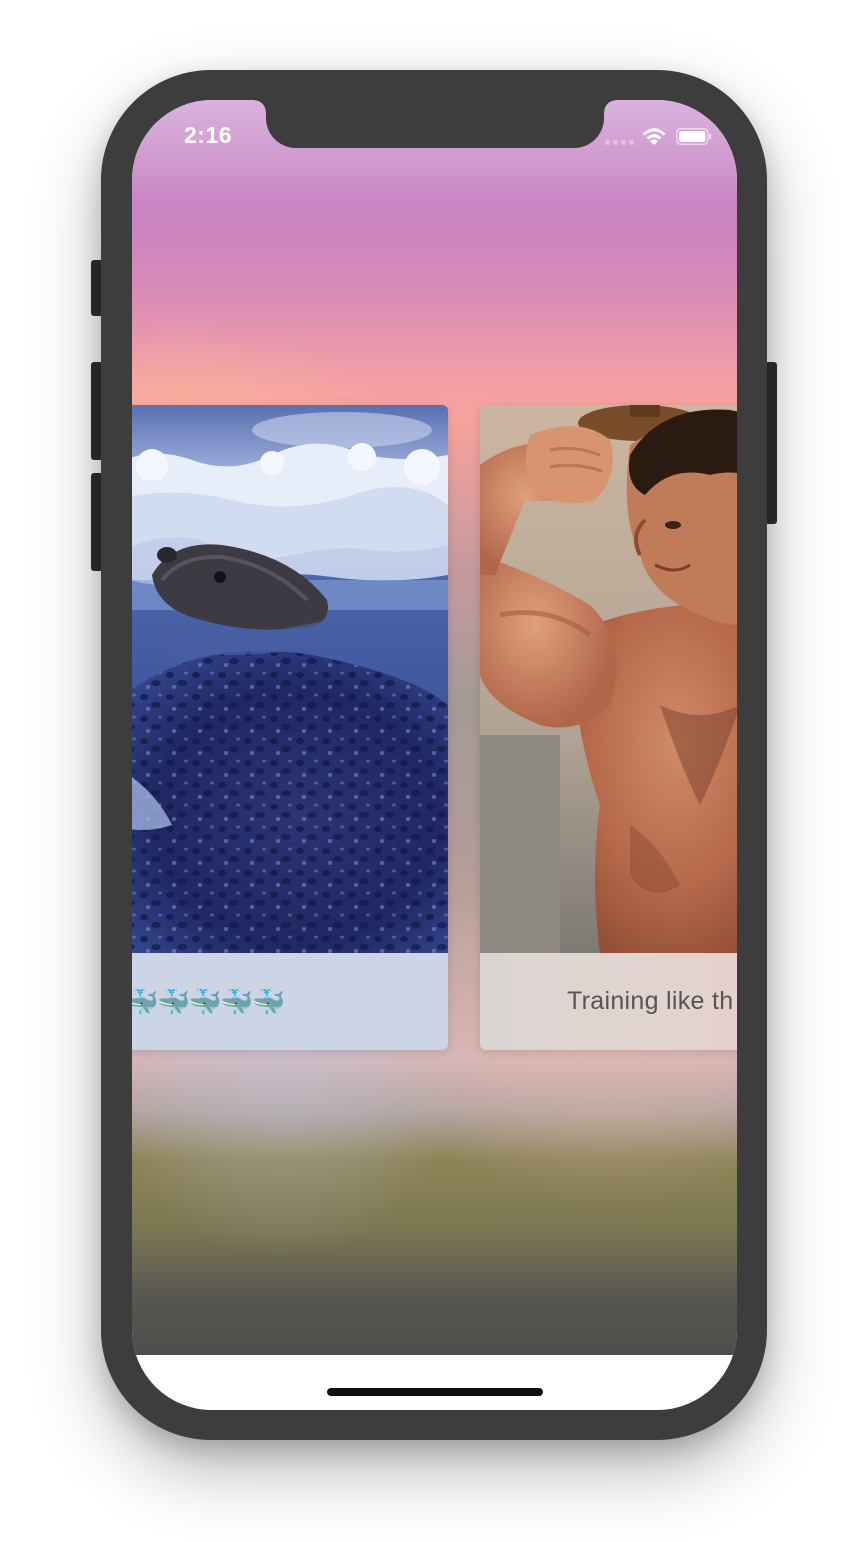 The image size is (868, 1542). Describe the element at coordinates (208, 1001) in the screenshot. I see `whale-emoji-row: 🐳🐳🐳🐳🐳` at that location.